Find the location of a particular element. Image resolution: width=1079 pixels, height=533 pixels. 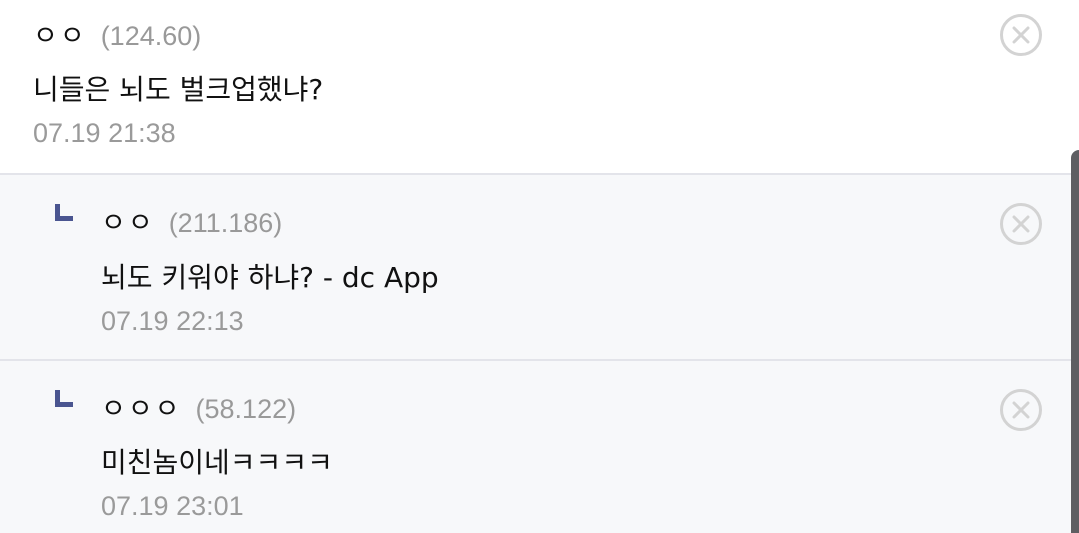

comment-date: 07.19 21:38 is located at coordinates (104, 133).